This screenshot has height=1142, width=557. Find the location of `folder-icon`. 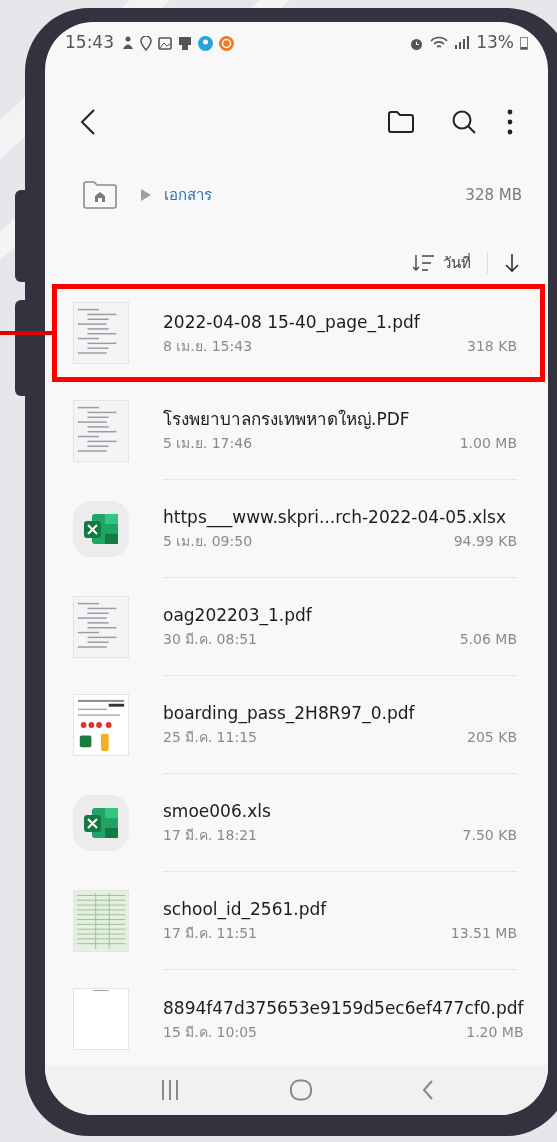

folder-icon is located at coordinates (401, 122).